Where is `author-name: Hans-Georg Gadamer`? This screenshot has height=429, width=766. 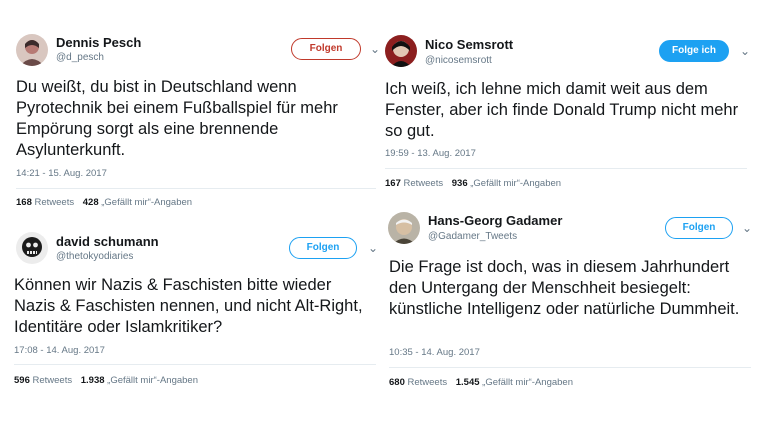 author-name: Hans-Georg Gadamer is located at coordinates (495, 220).